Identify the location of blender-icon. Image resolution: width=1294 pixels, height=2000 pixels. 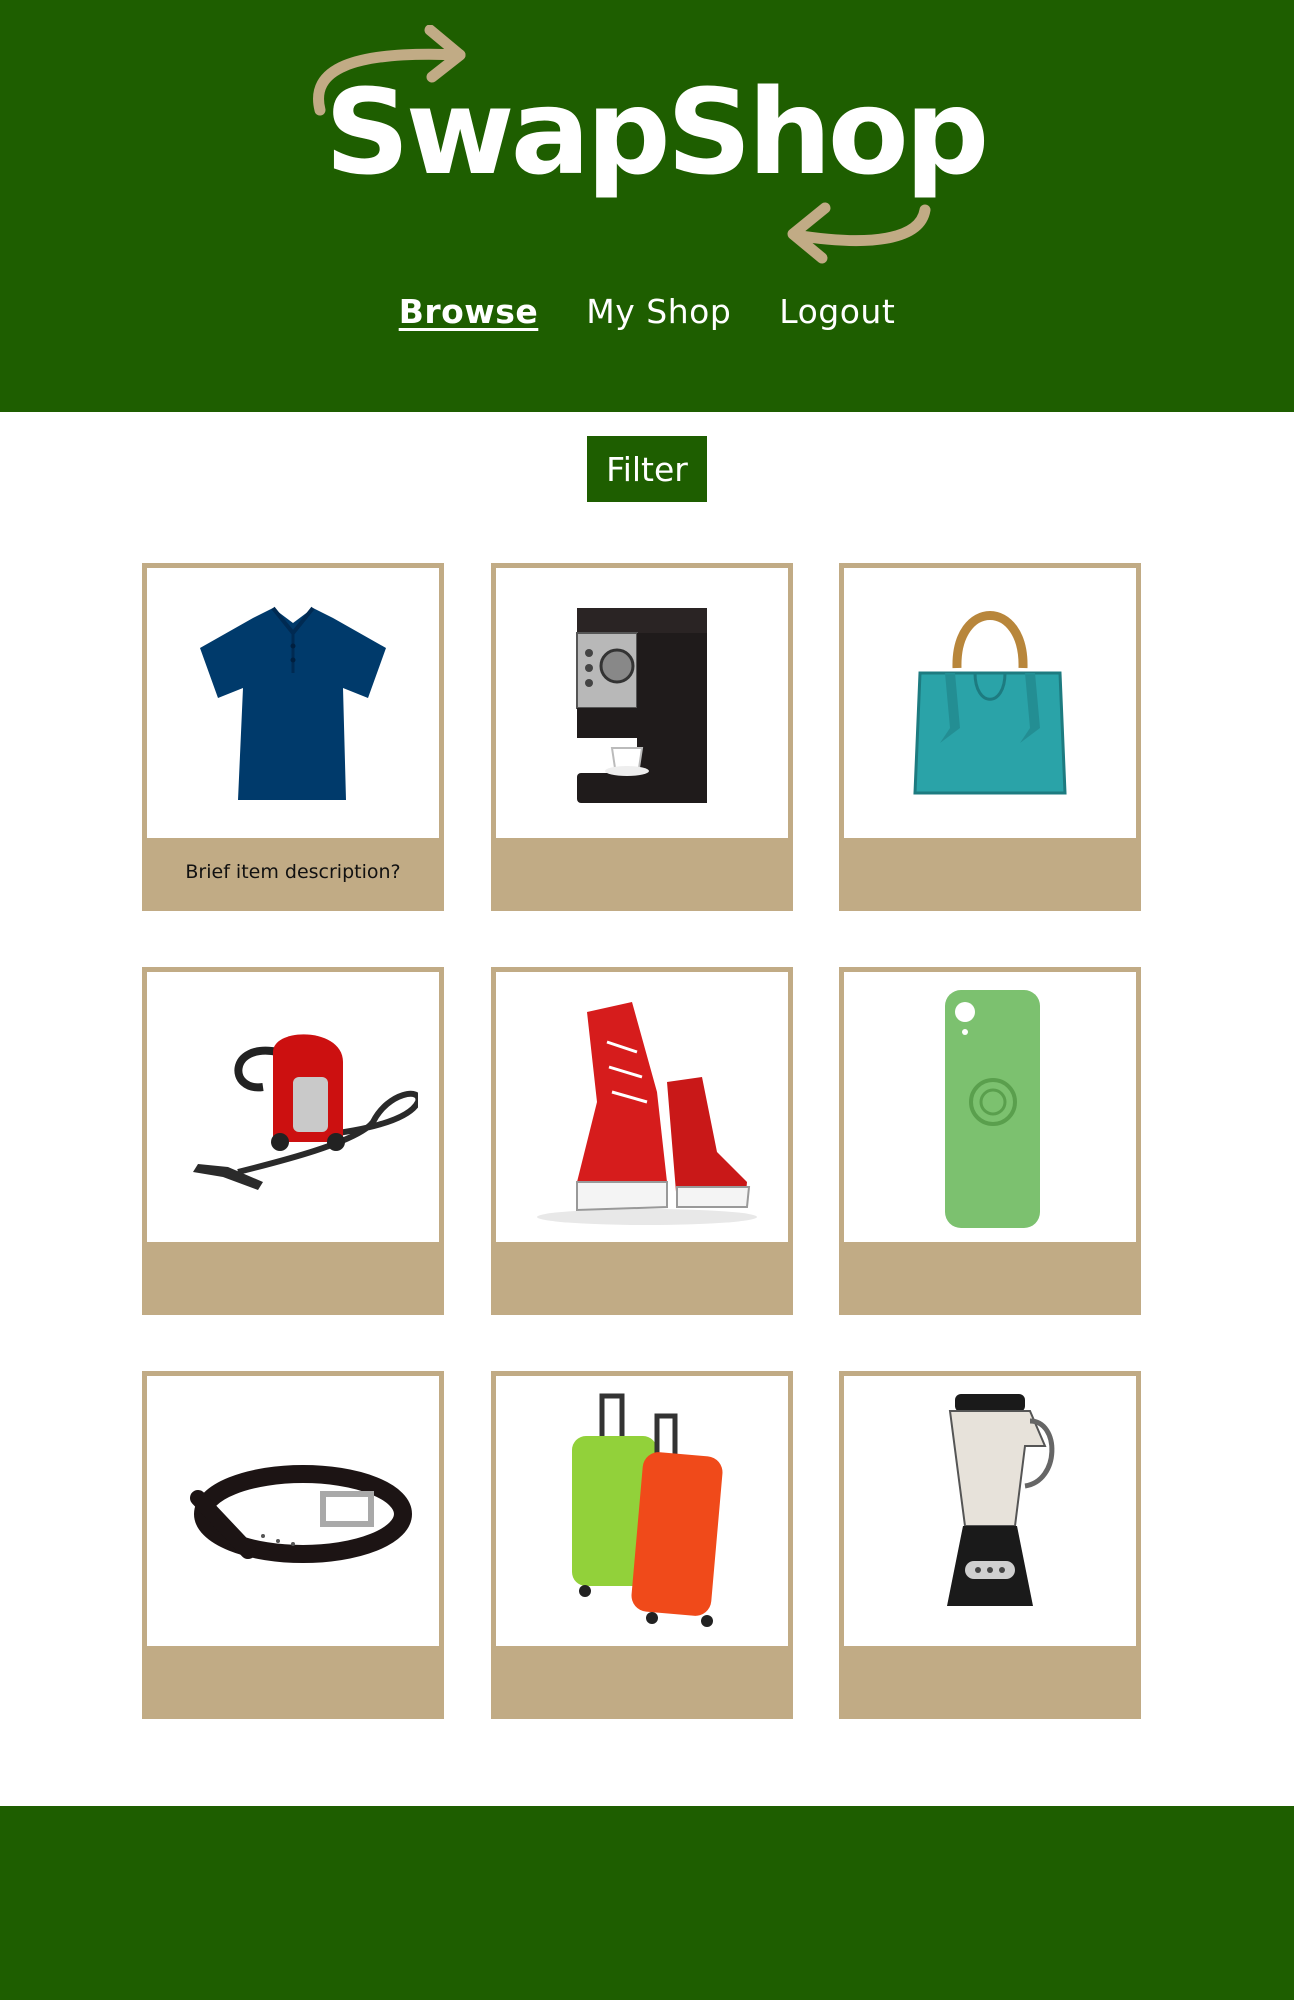
(1001, 1500).